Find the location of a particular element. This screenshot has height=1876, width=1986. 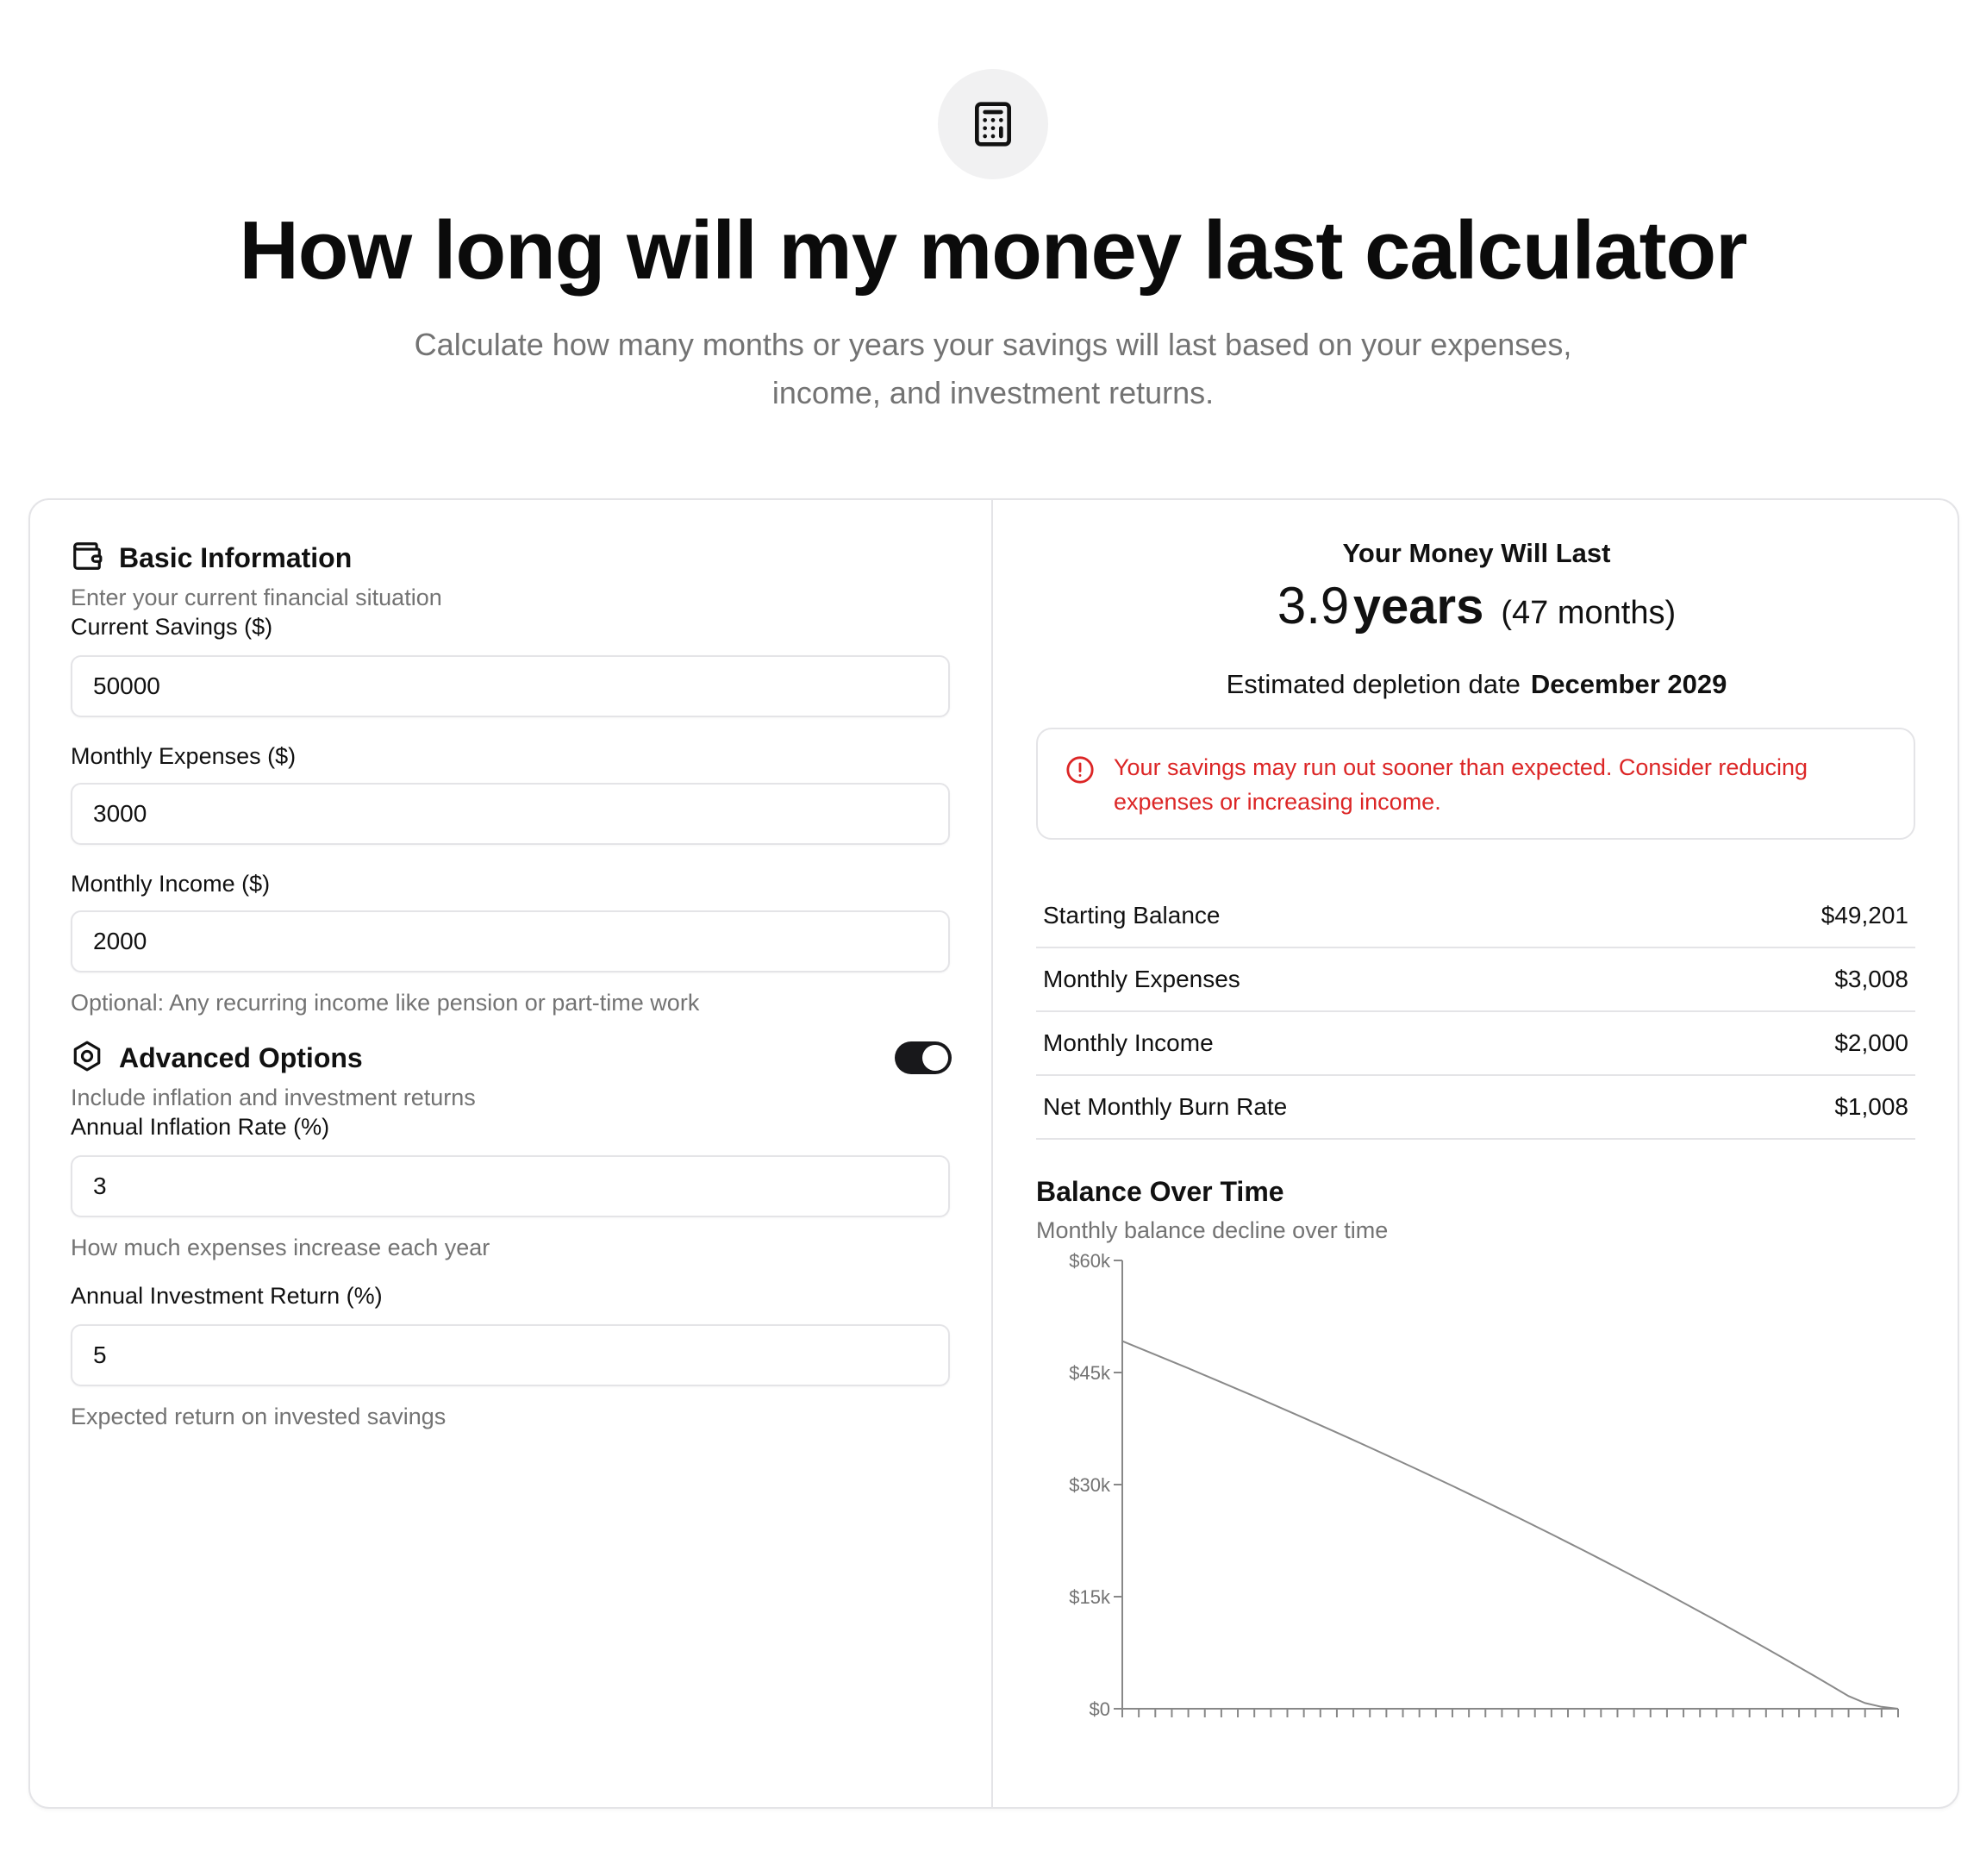

subtitle-line-2: income, and investment returns. is located at coordinates (993, 392).